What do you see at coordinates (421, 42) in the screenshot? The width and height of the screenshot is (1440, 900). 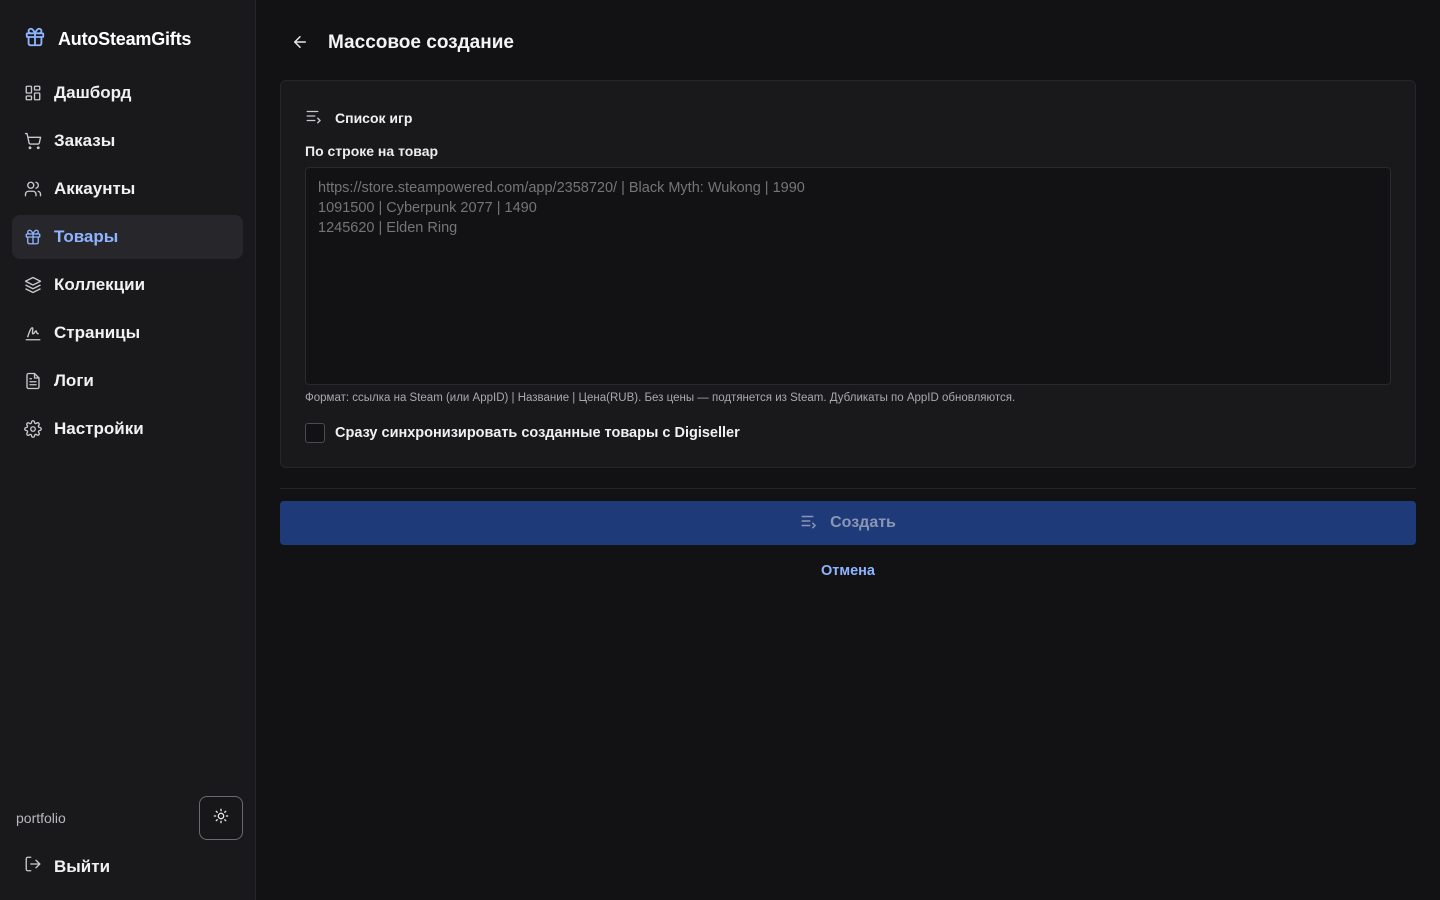 I see `page-title: Массовое создание` at bounding box center [421, 42].